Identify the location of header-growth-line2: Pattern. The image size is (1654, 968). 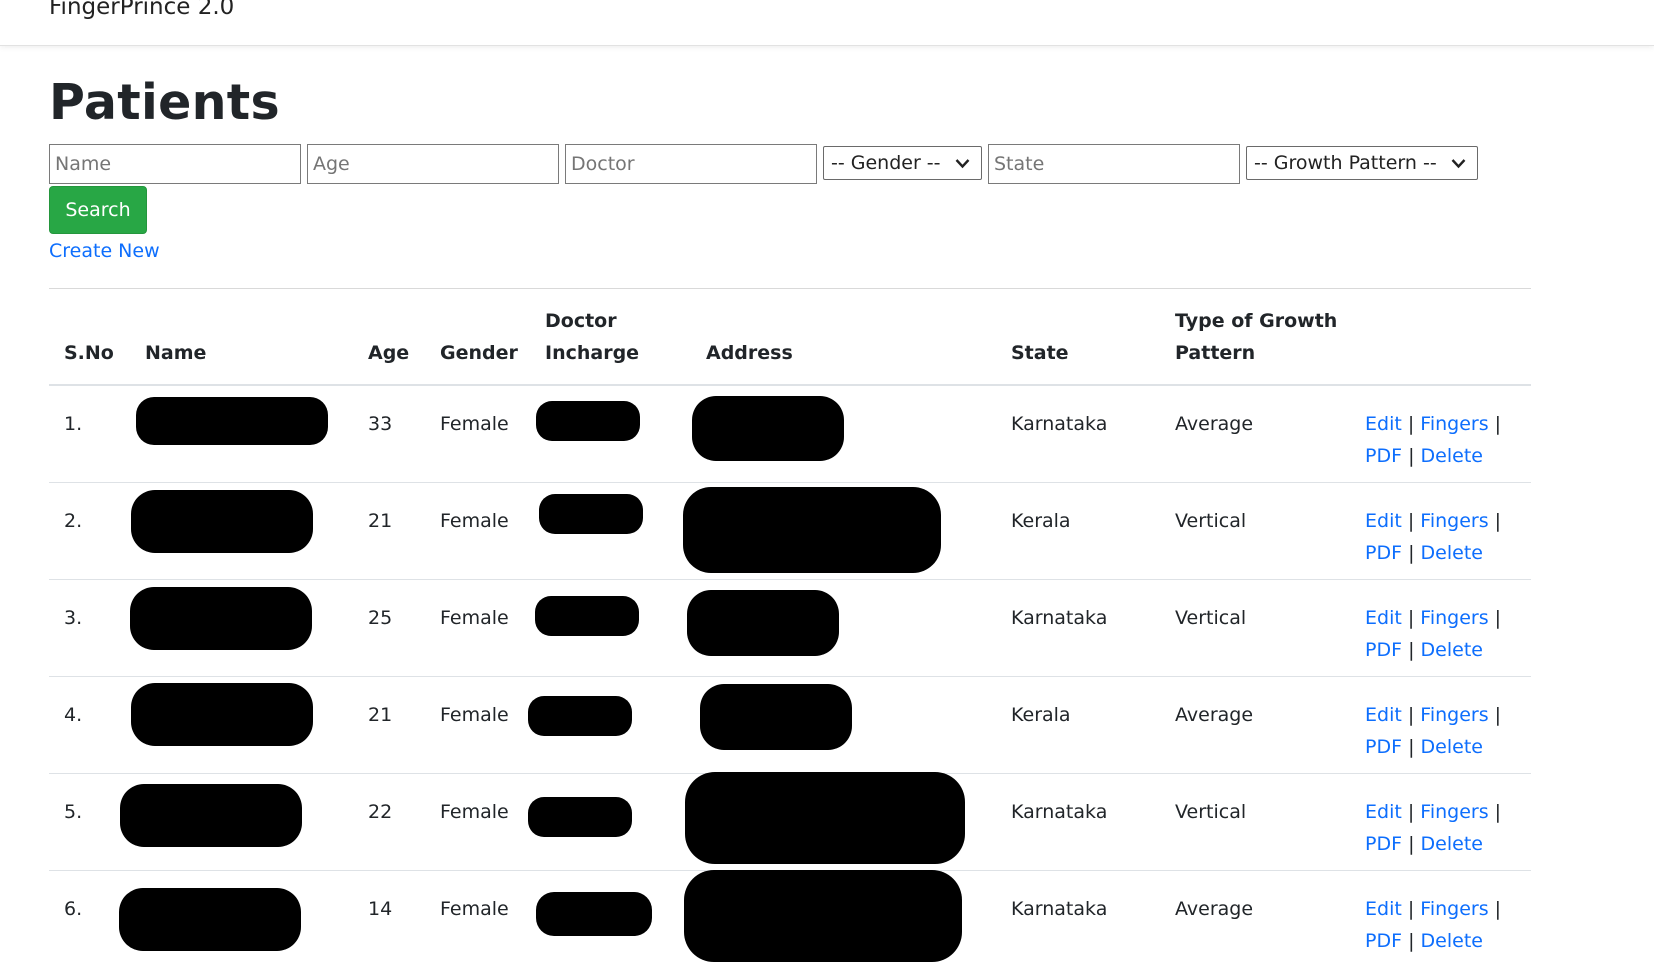
(1215, 353).